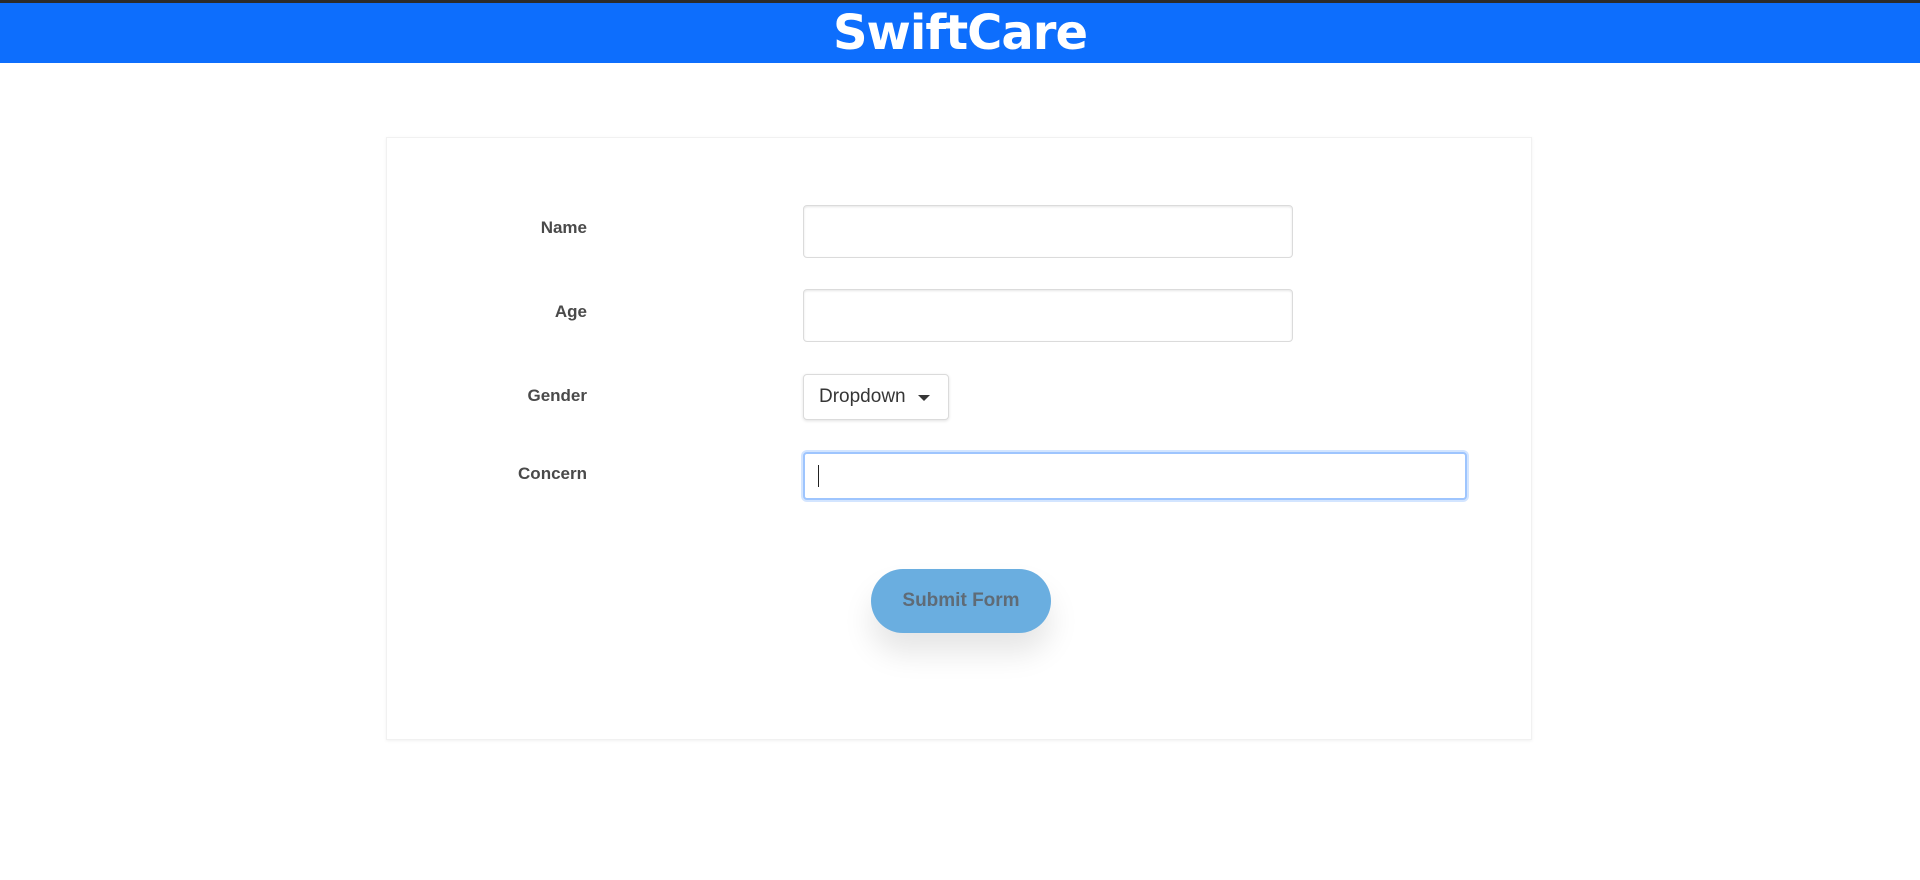 The width and height of the screenshot is (1920, 880). I want to click on brand-title: SwiftCare, so click(960, 33).